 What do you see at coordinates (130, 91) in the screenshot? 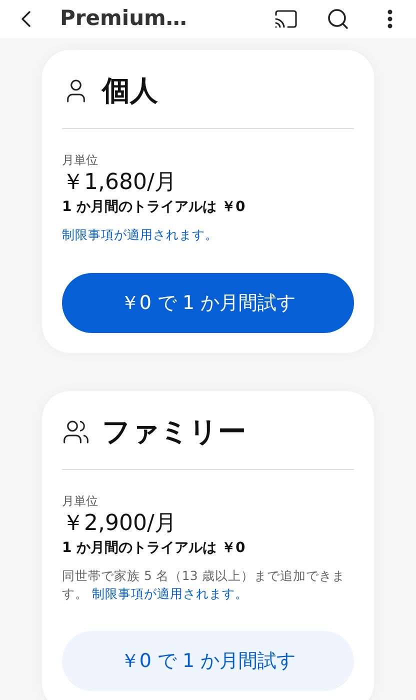
I see `plan-name: 個人` at bounding box center [130, 91].